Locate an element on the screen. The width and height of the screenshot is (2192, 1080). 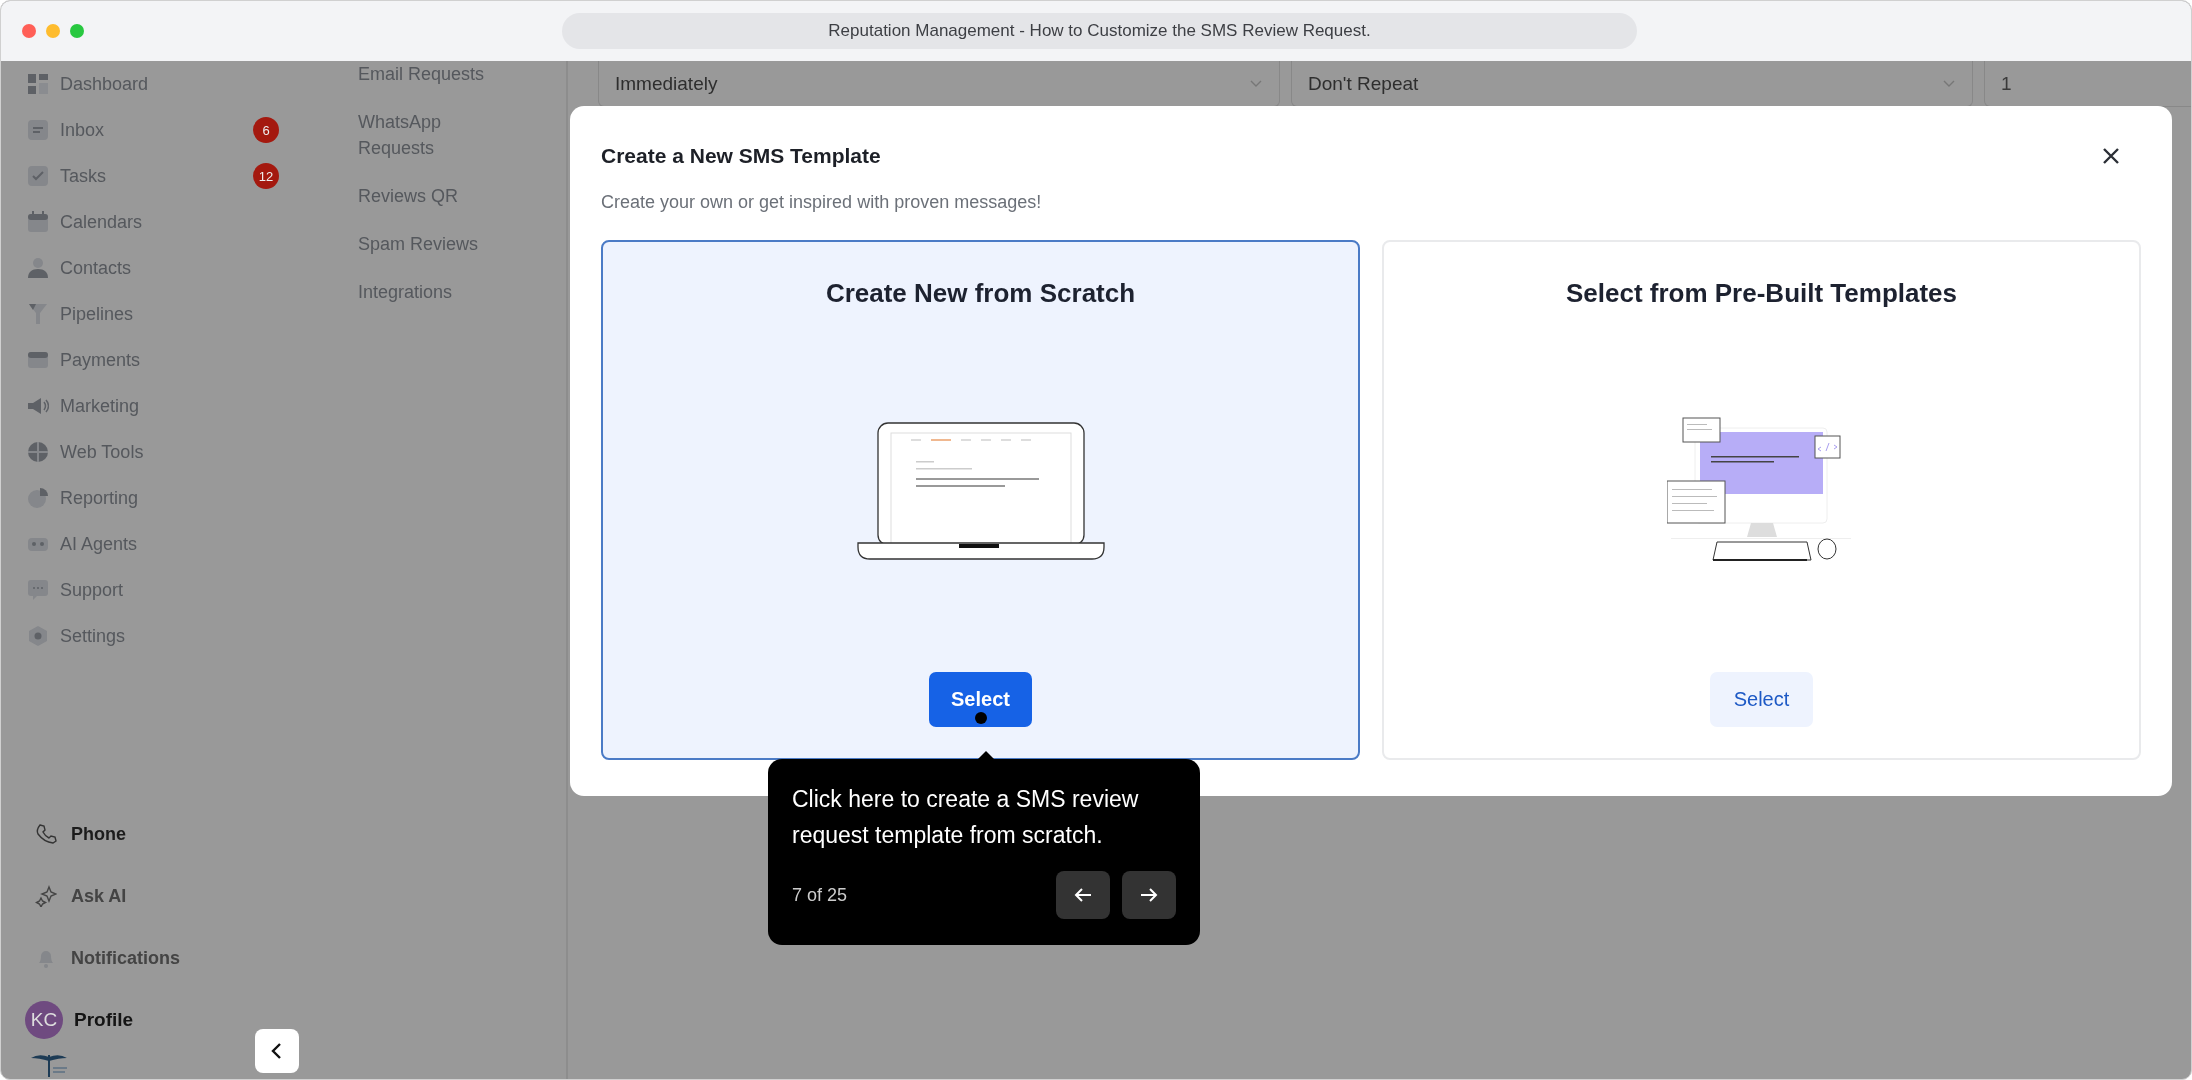
dropdown-field: Don't Repeat is located at coordinates (1632, 84).